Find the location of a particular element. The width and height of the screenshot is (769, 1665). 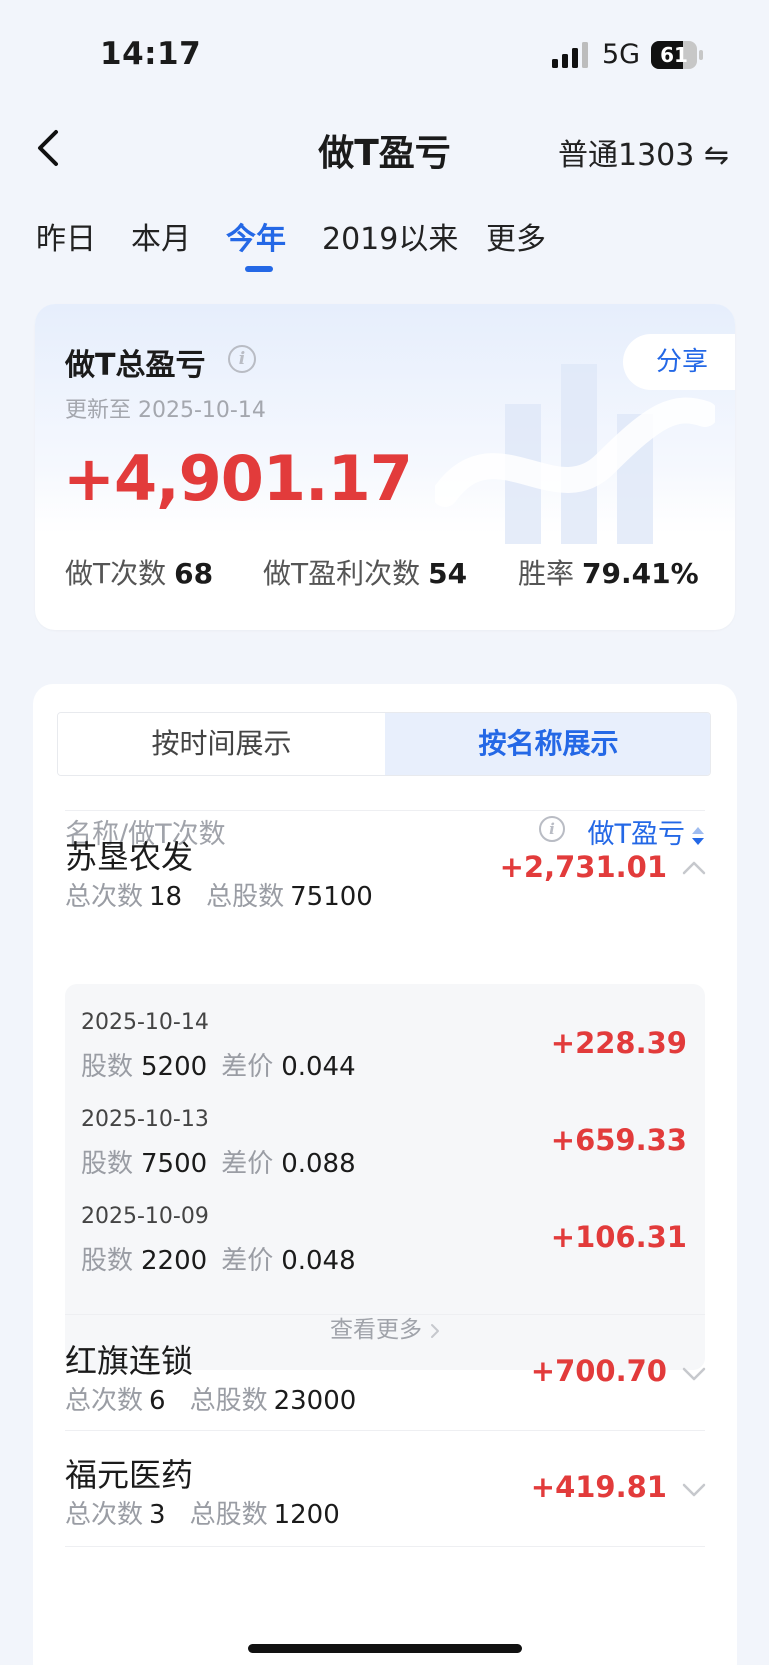

stat-win-rate: 胜率 79.41% is located at coordinates (608, 572).